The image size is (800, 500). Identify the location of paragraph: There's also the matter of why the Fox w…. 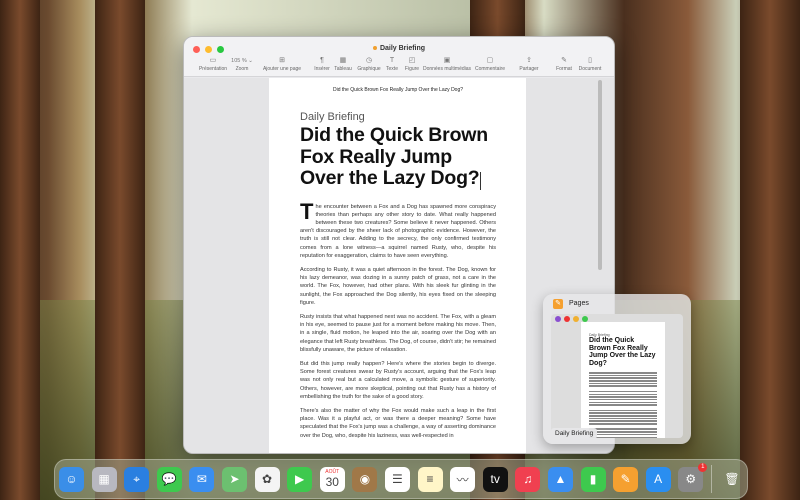
(398, 423).